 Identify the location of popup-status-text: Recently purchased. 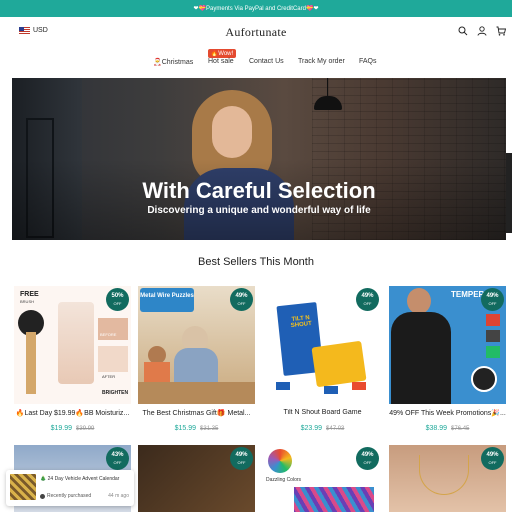
(69, 496).